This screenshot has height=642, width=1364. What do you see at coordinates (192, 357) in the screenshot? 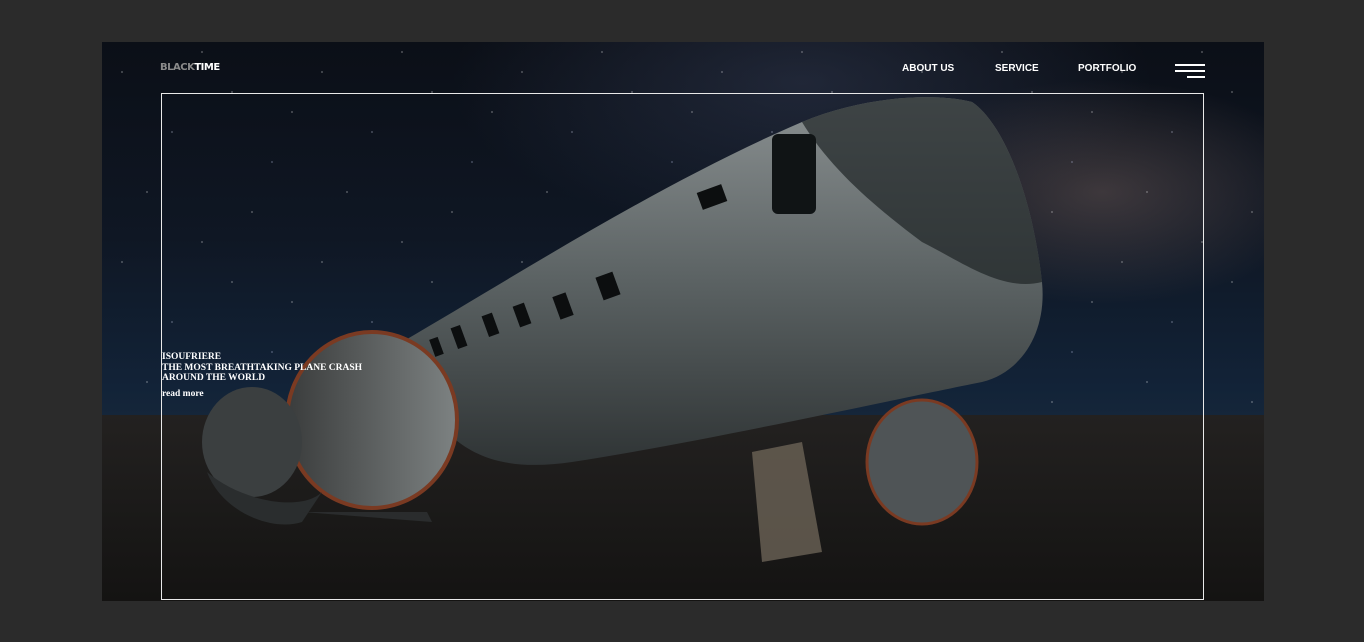
I see `hero-kicker: ISOUFRIERE` at bounding box center [192, 357].